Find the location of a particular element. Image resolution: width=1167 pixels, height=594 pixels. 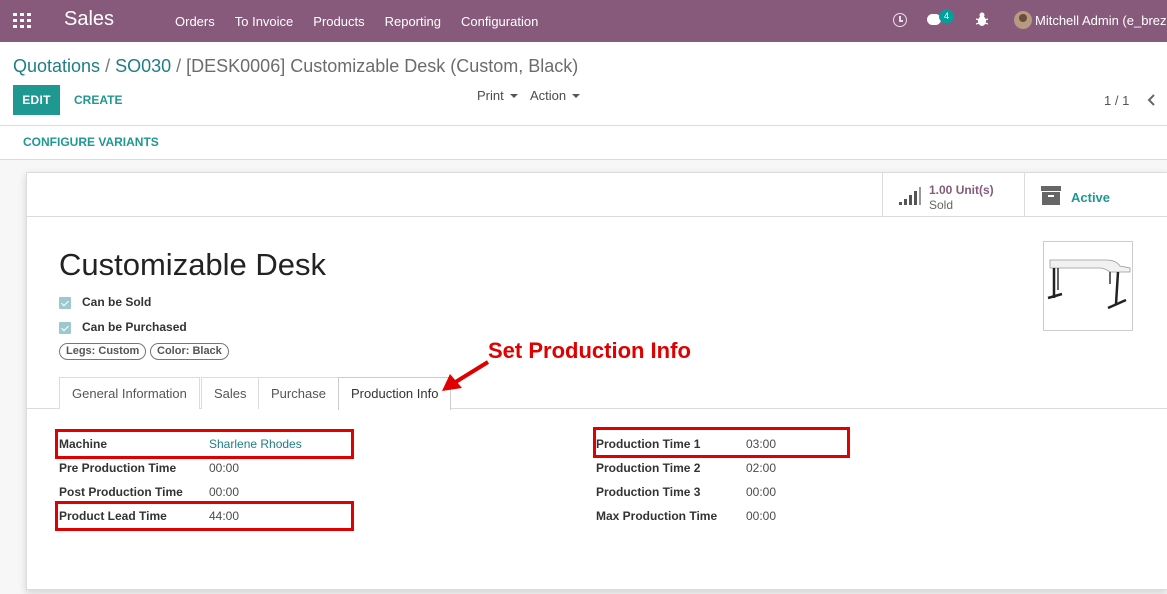

max-production-time-value: 00:00 is located at coordinates (761, 516).